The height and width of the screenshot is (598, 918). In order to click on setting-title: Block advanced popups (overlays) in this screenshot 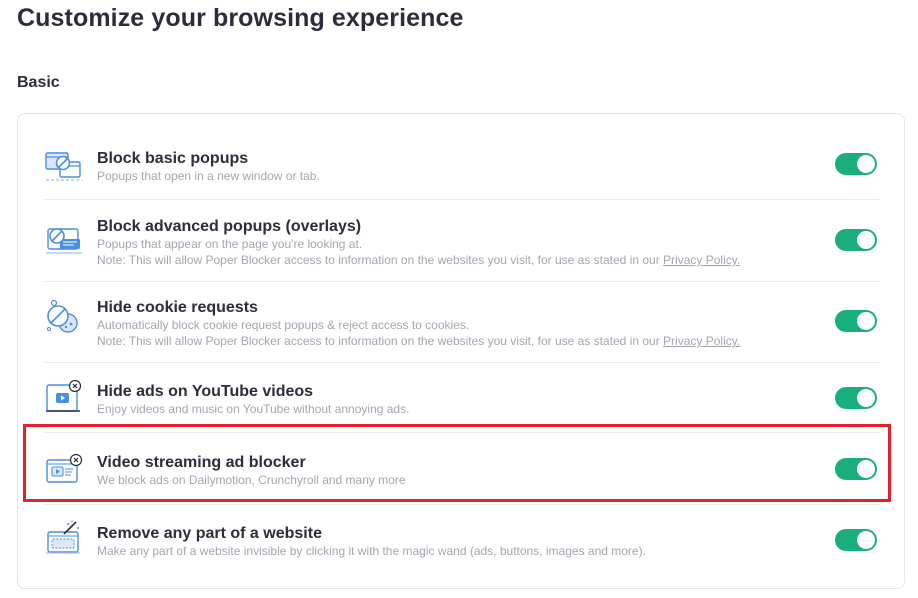, I will do `click(229, 226)`.